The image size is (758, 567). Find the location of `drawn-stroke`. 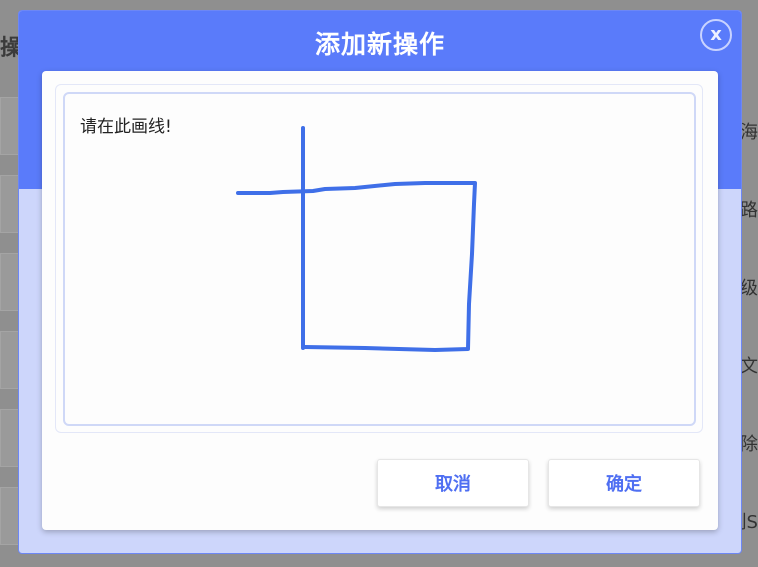

drawn-stroke is located at coordinates (356, 266).